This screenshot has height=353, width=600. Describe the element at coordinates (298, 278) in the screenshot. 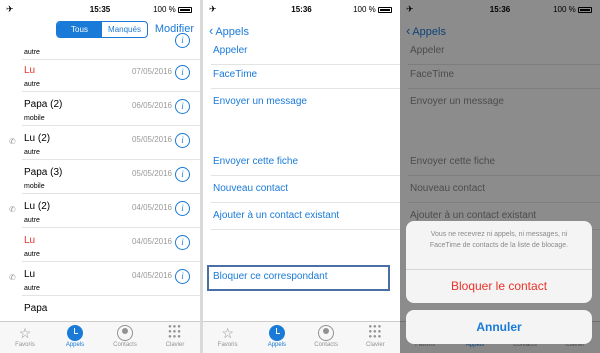

I see `highlight-box` at that location.